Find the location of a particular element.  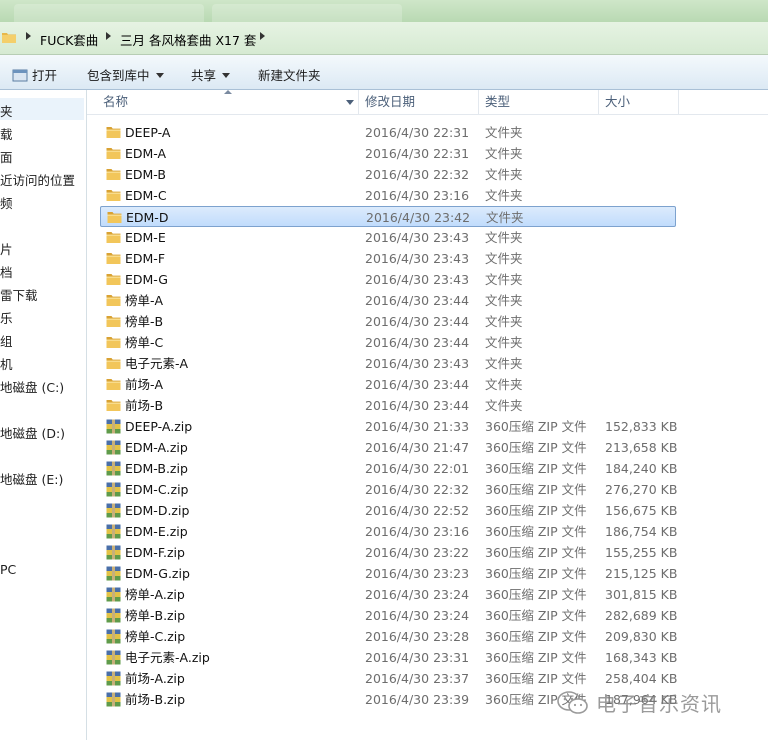

file-date: 2016/4/30 21:33 is located at coordinates (417, 426).